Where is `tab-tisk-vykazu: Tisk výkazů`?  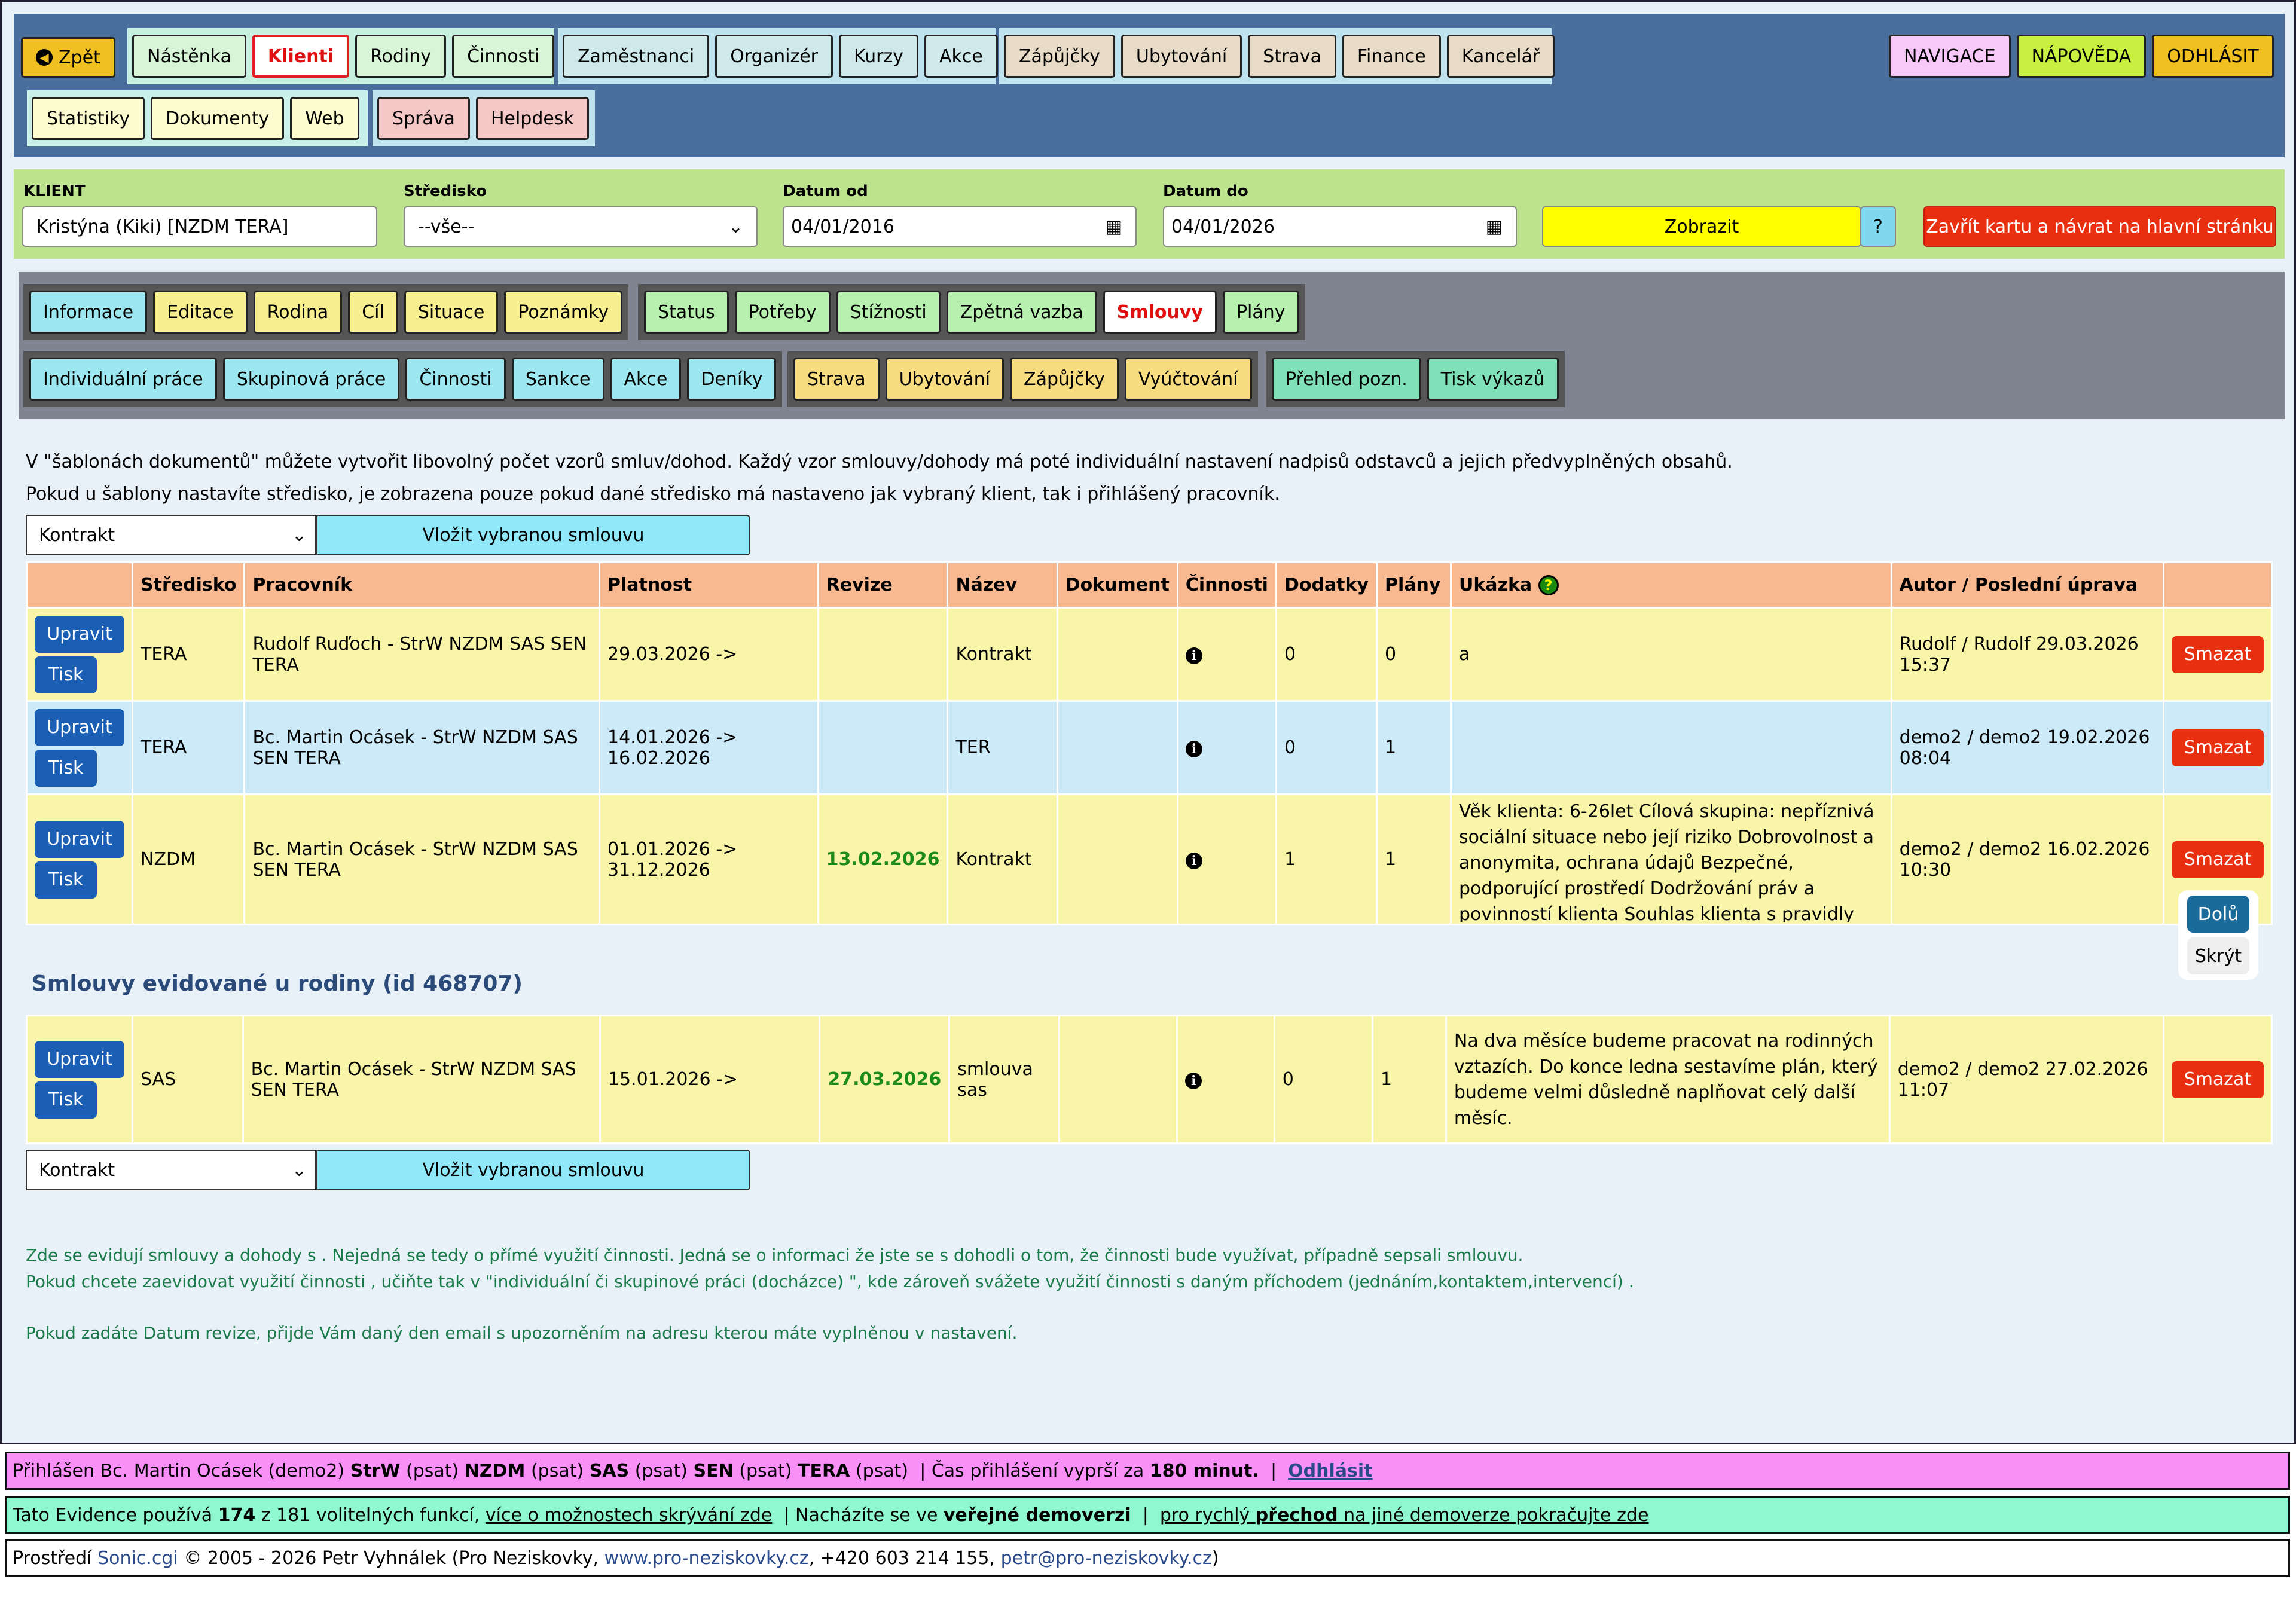 tab-tisk-vykazu: Tisk výkazů is located at coordinates (1493, 379).